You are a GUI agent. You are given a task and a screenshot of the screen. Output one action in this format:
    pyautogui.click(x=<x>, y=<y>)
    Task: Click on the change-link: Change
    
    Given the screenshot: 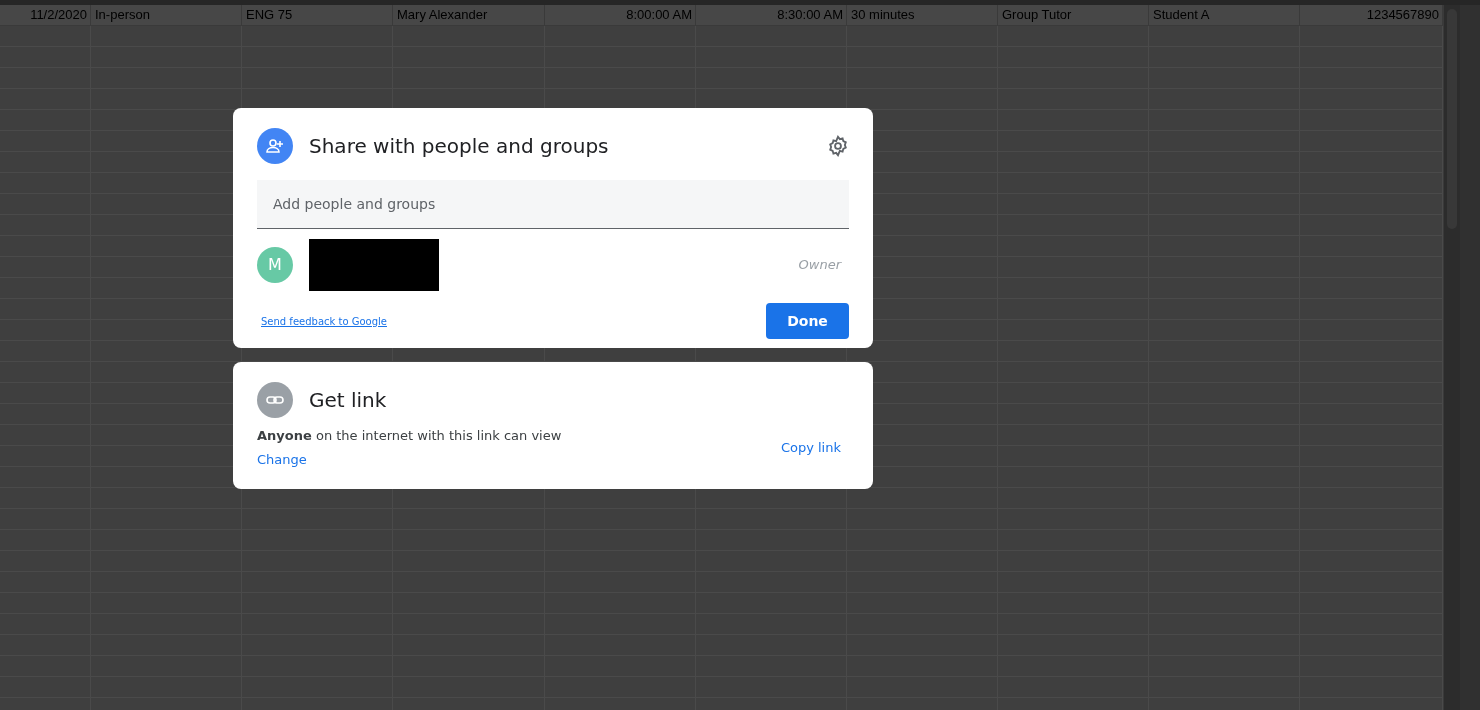 What is the action you would take?
    pyautogui.click(x=282, y=459)
    